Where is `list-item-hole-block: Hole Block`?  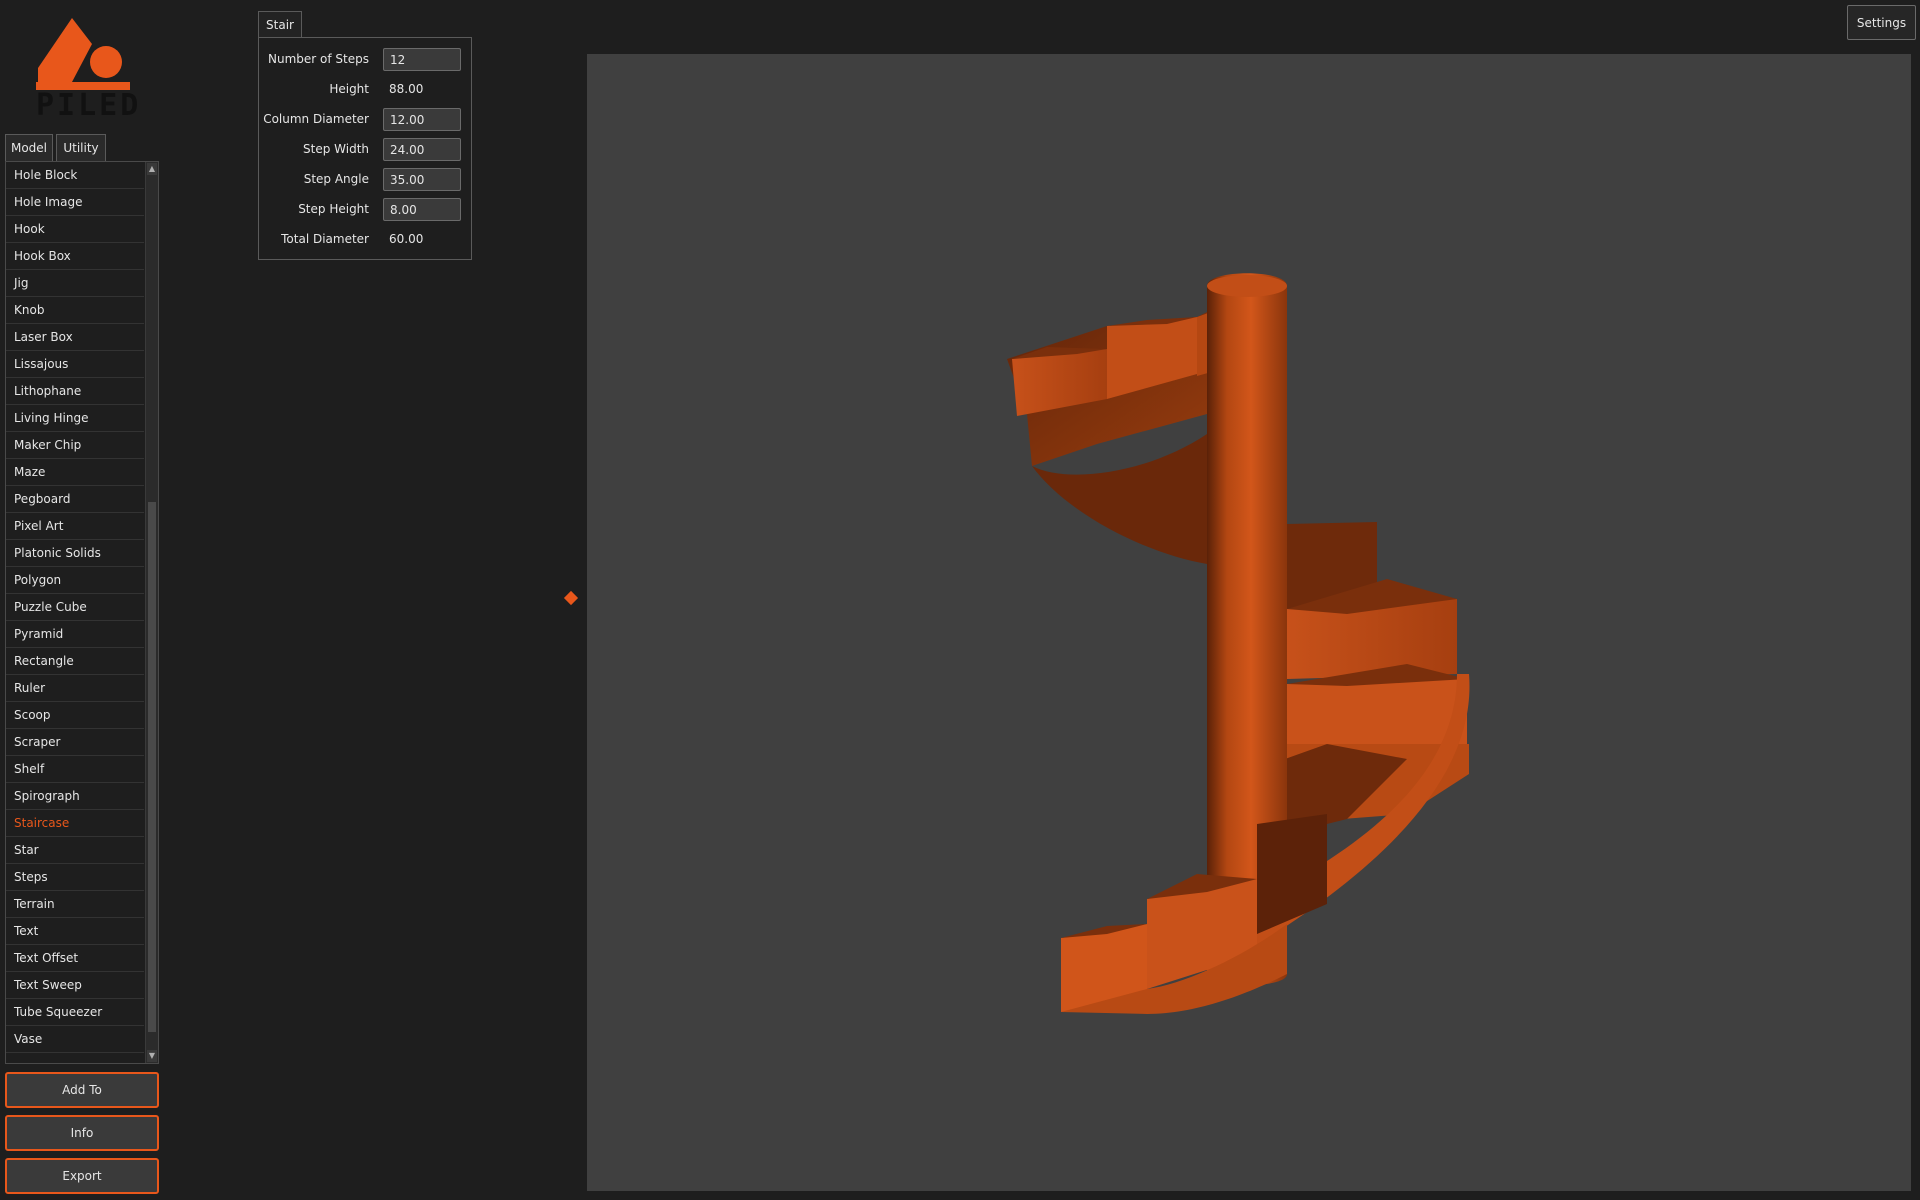 list-item-hole-block: Hole Block is located at coordinates (75, 175).